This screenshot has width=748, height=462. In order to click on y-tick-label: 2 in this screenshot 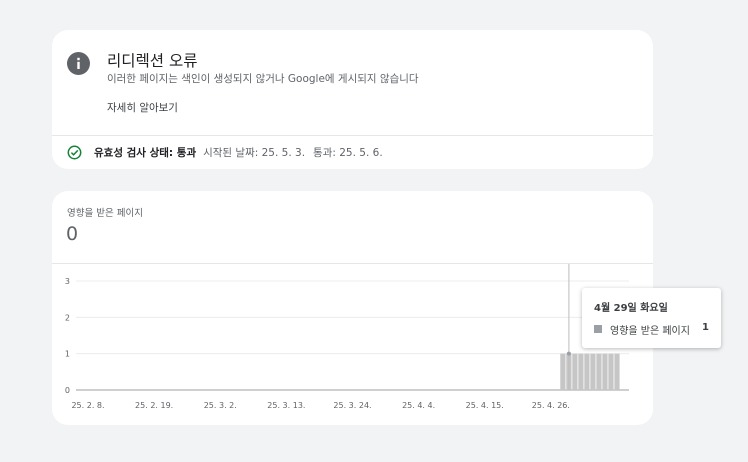, I will do `click(67, 317)`.